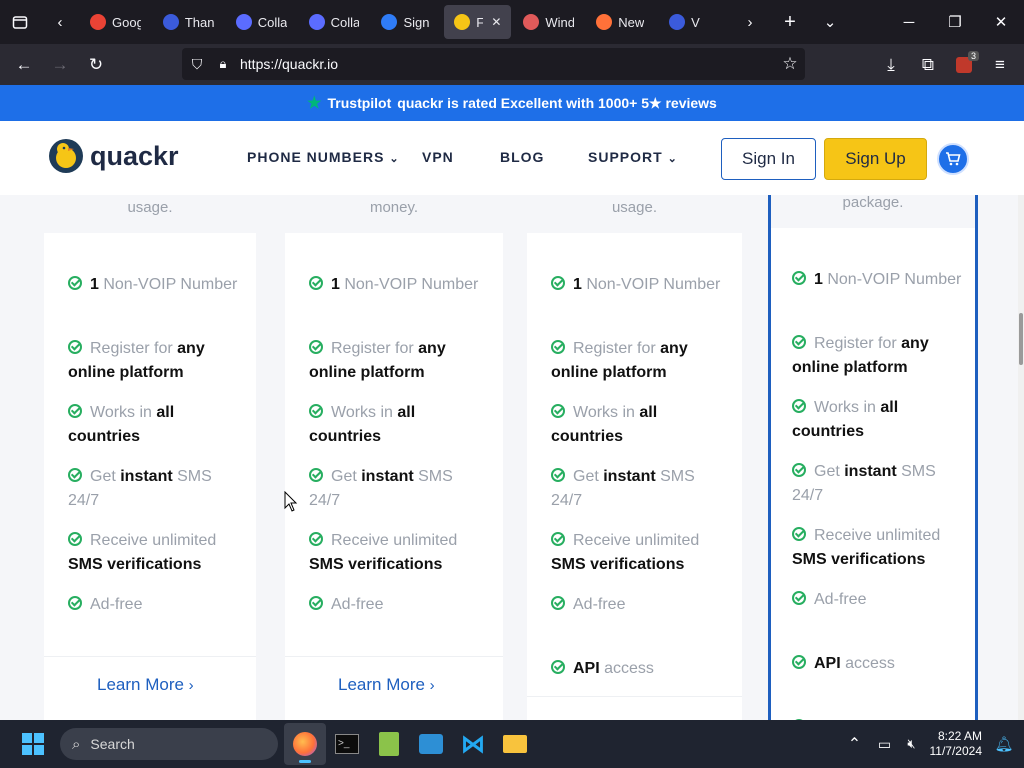 The height and width of the screenshot is (768, 1024). I want to click on browser-tab: V, so click(694, 22).